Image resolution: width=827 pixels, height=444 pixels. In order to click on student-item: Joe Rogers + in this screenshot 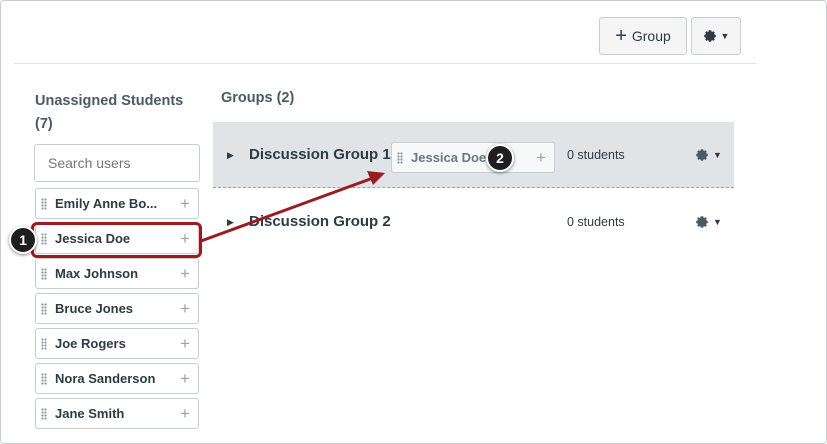, I will do `click(117, 343)`.